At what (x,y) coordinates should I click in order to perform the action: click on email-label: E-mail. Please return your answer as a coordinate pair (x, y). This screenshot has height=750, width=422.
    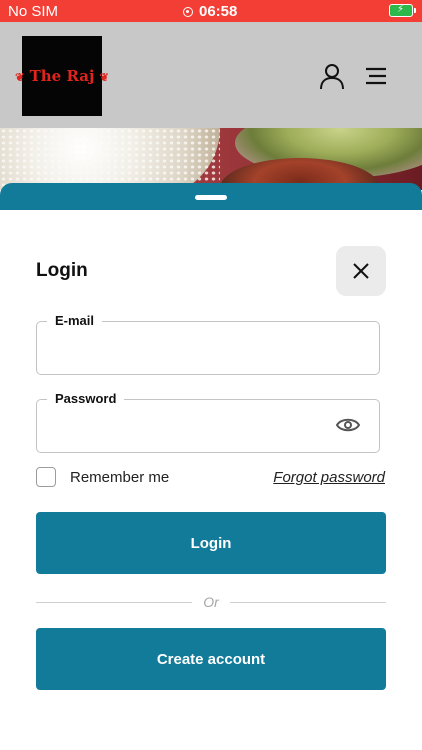
    Looking at the image, I should click on (75, 320).